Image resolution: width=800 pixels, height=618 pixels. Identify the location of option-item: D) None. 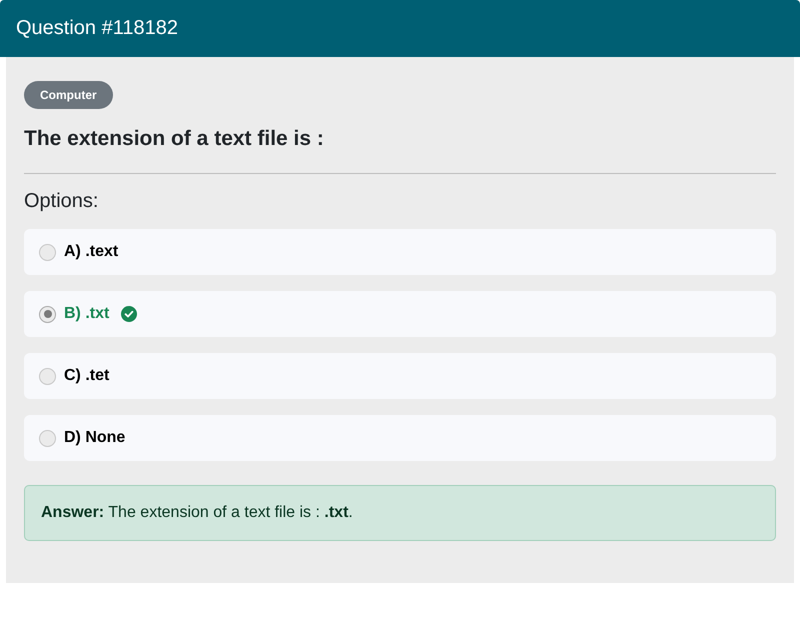
(400, 438).